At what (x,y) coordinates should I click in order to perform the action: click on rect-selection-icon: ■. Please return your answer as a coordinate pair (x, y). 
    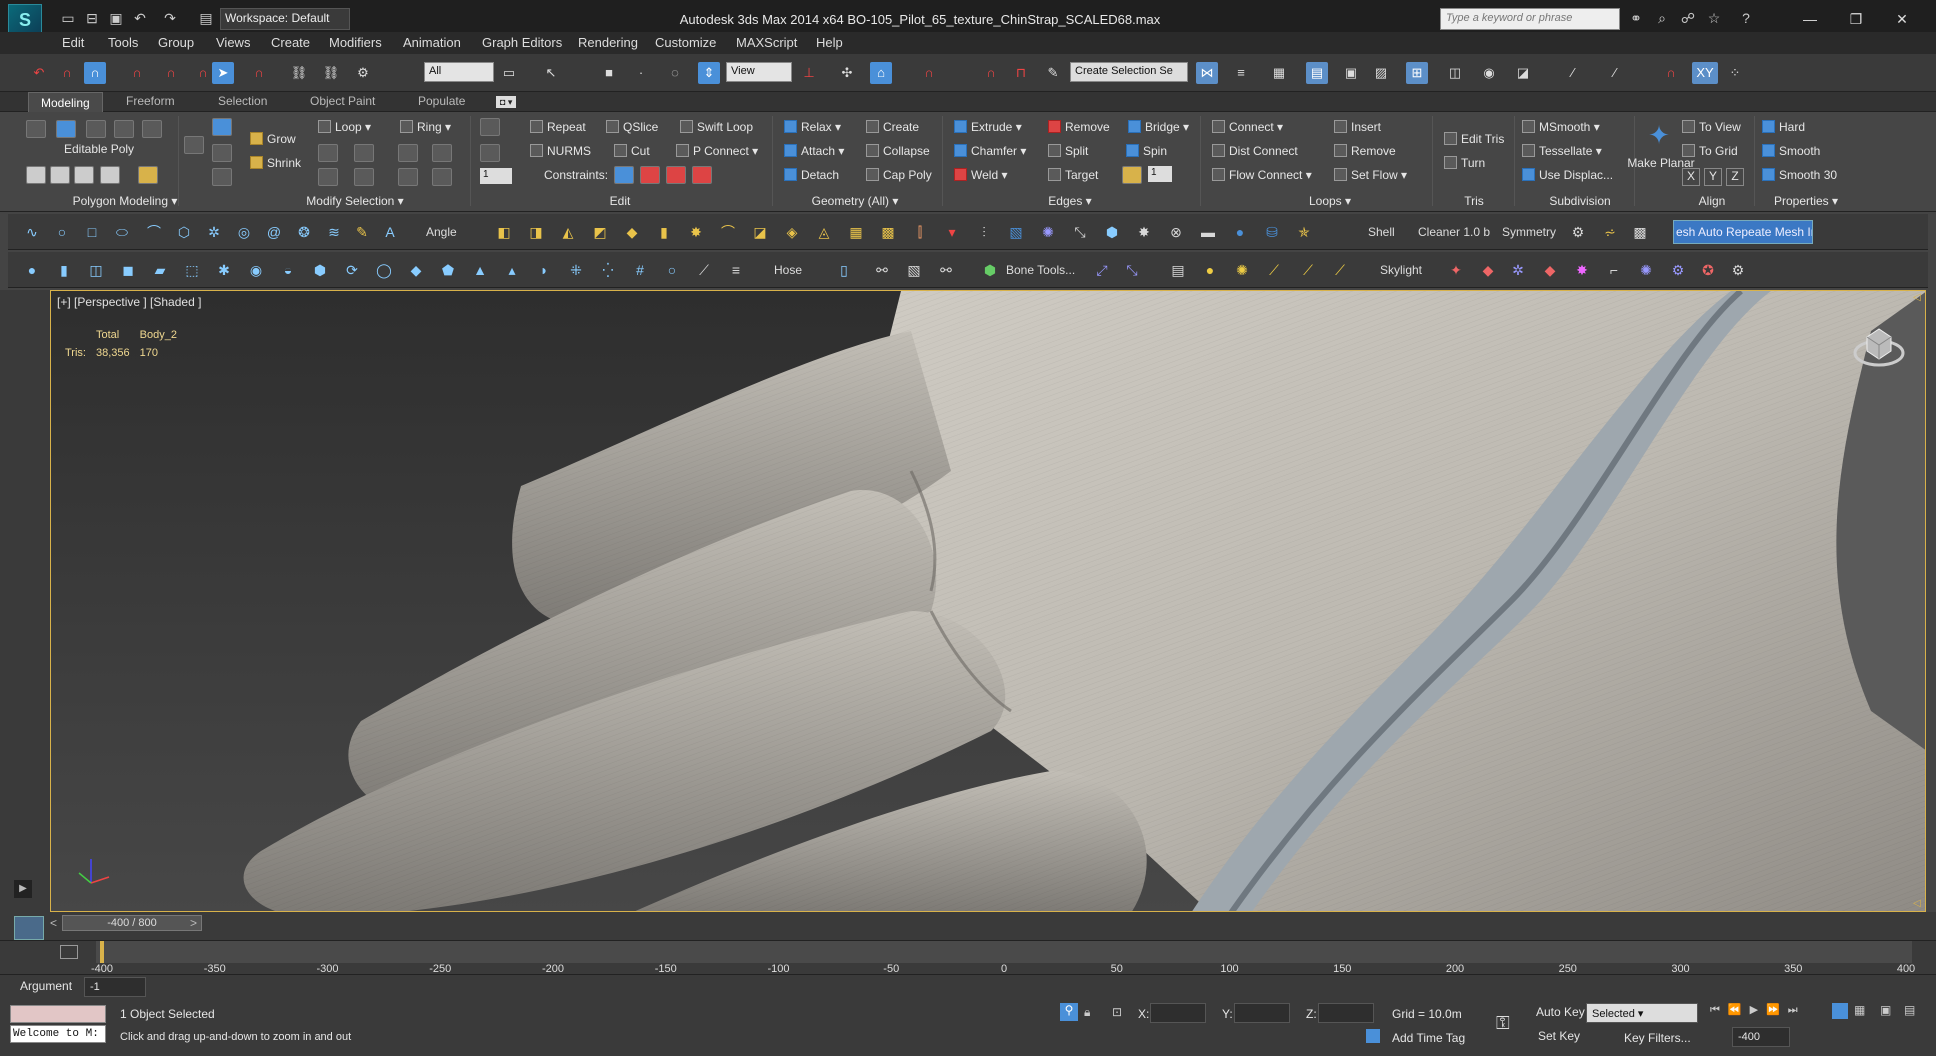
    Looking at the image, I should click on (609, 73).